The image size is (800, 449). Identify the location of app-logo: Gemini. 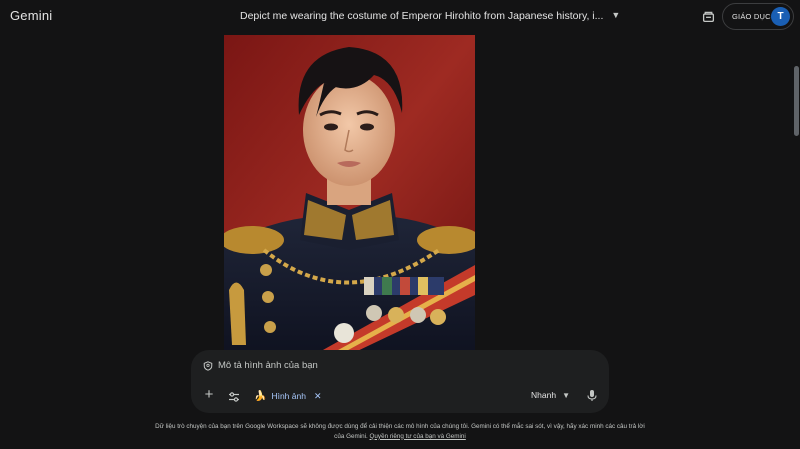
(31, 15).